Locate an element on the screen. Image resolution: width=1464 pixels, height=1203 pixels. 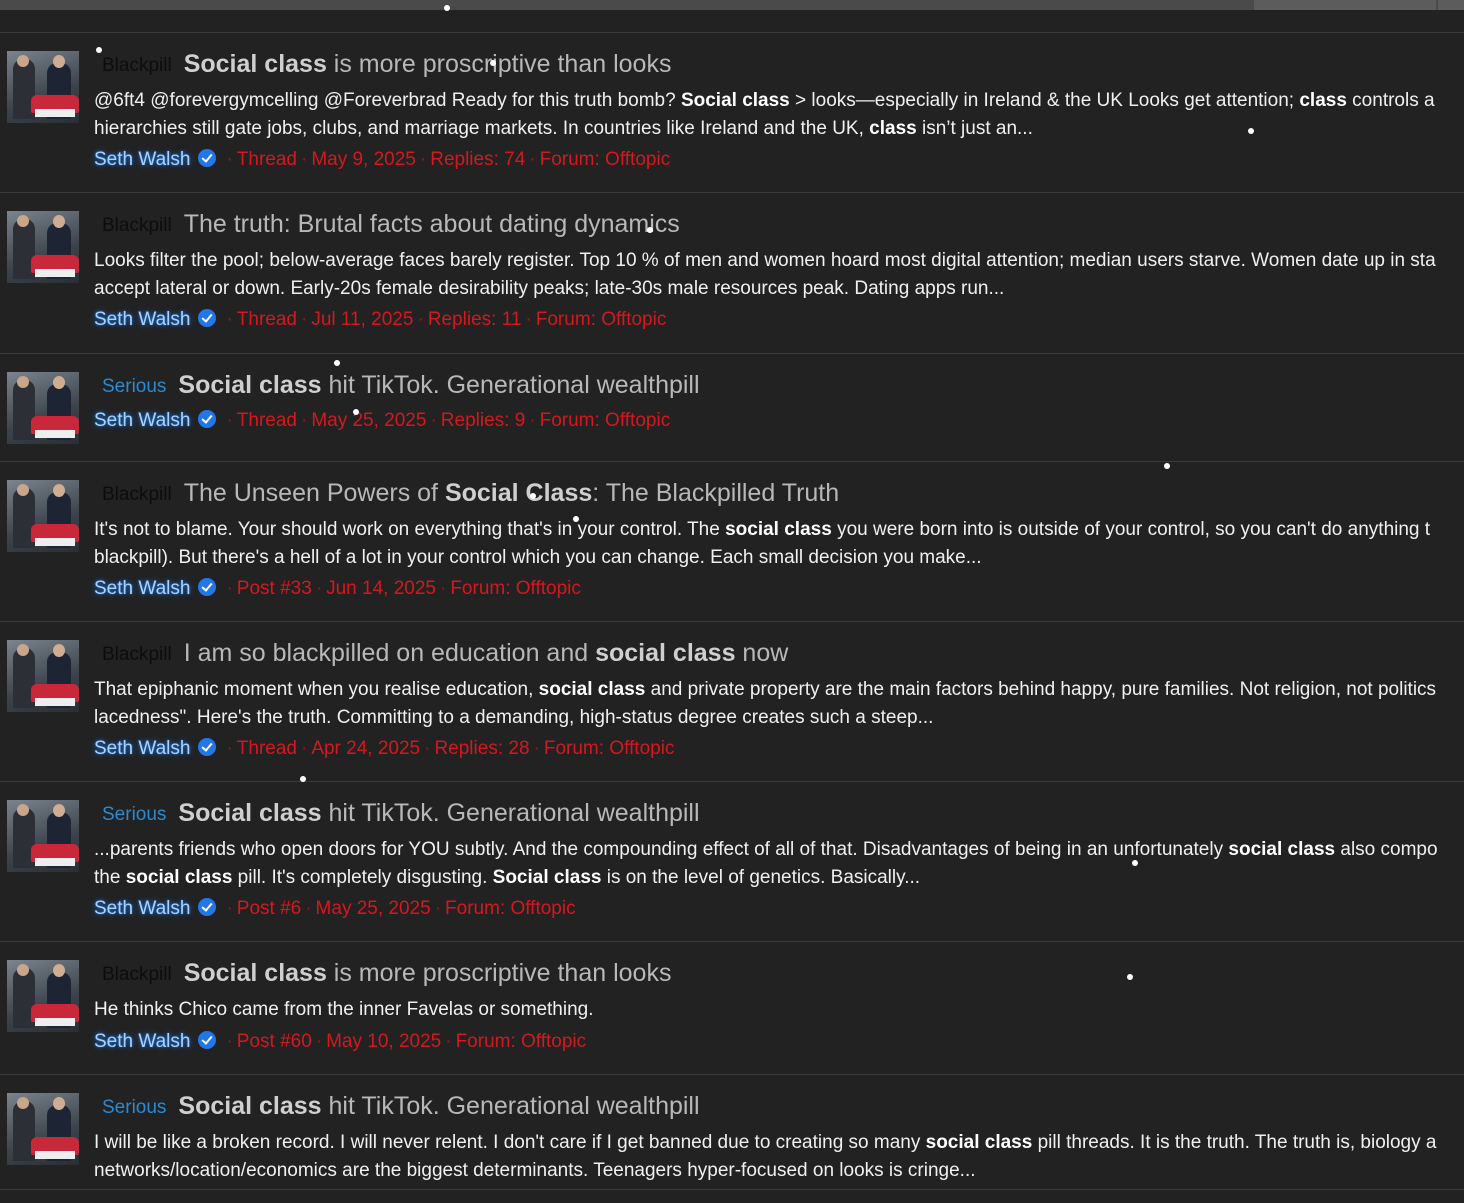
top-scrollbar is located at coordinates (732, 5).